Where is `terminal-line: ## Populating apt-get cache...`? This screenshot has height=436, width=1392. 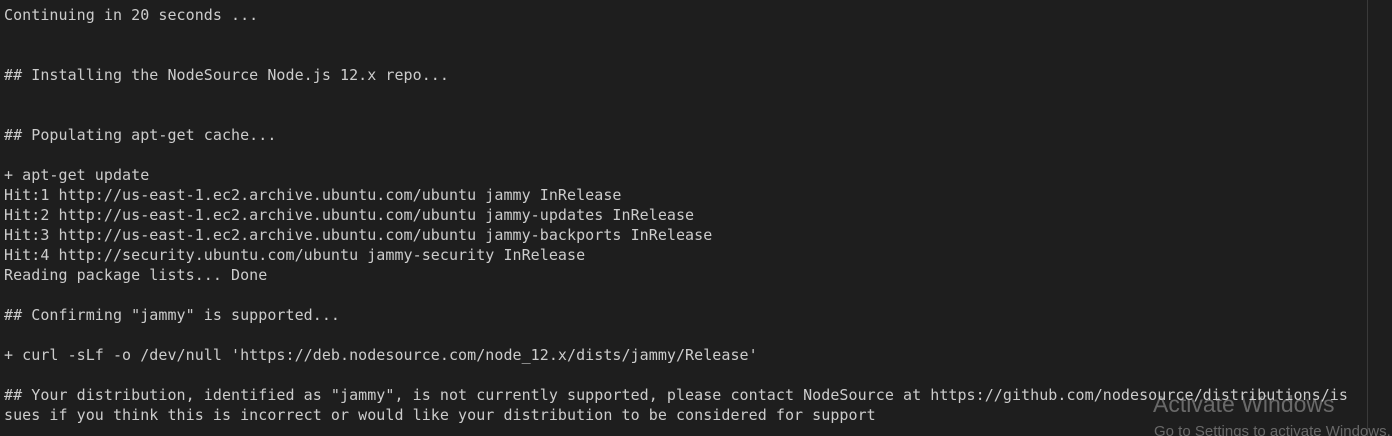 terminal-line: ## Populating apt-get cache... is located at coordinates (140, 135).